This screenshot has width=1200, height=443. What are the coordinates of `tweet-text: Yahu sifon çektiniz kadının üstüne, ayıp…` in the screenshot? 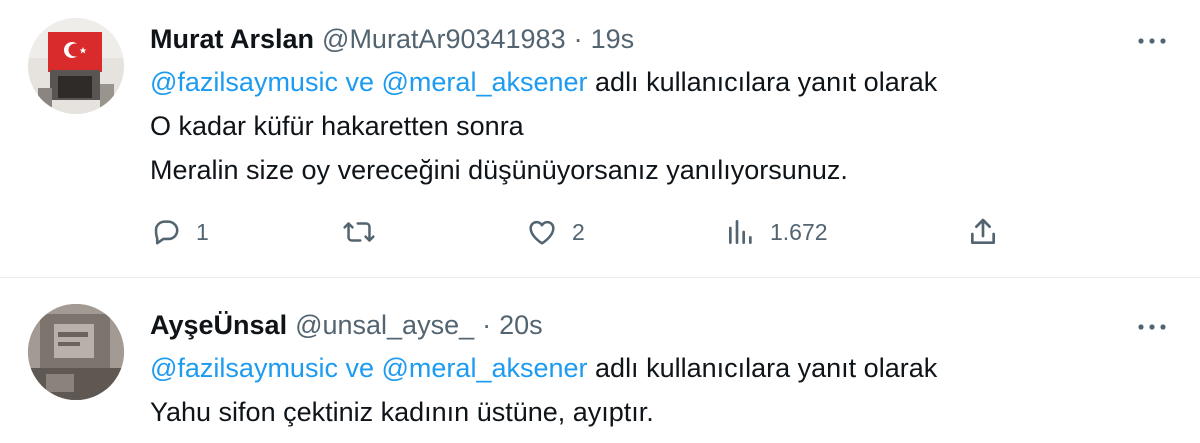 It's located at (662, 412).